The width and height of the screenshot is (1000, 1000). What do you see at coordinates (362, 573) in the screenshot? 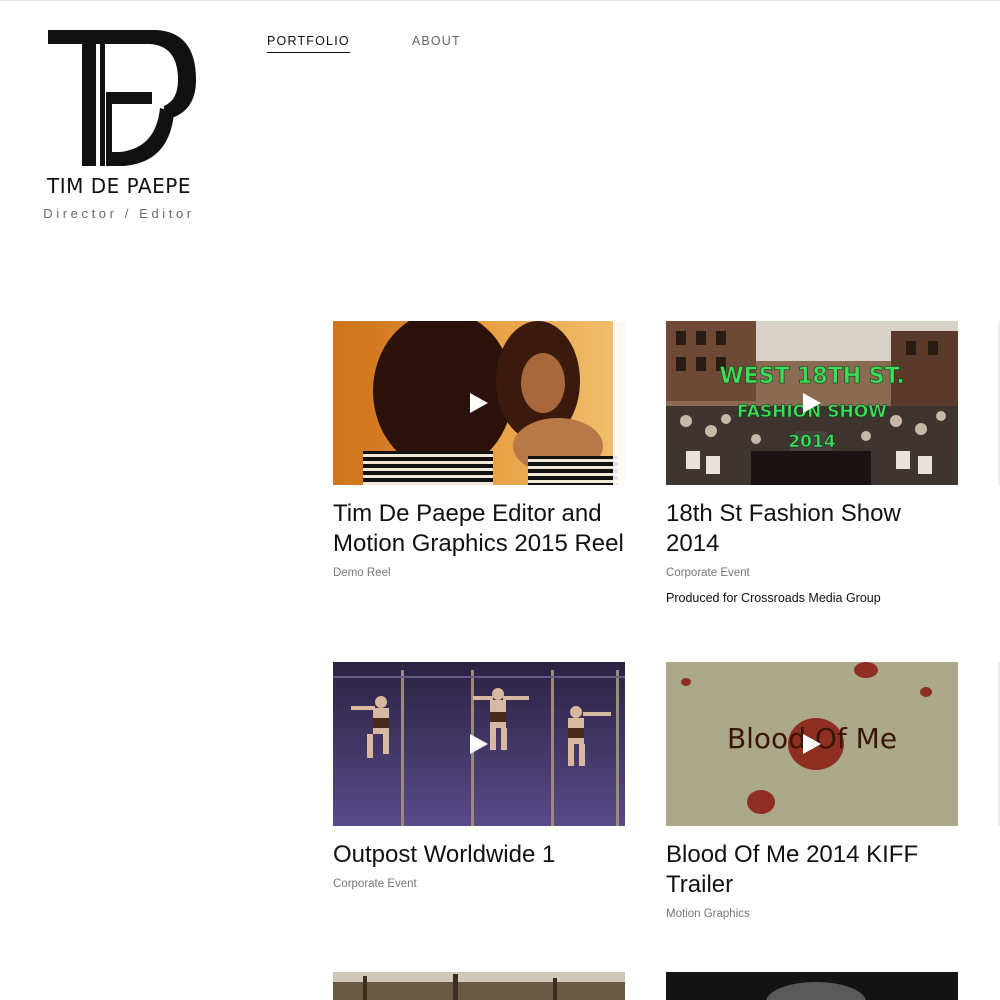
I see `card-category: Demo Reel` at bounding box center [362, 573].